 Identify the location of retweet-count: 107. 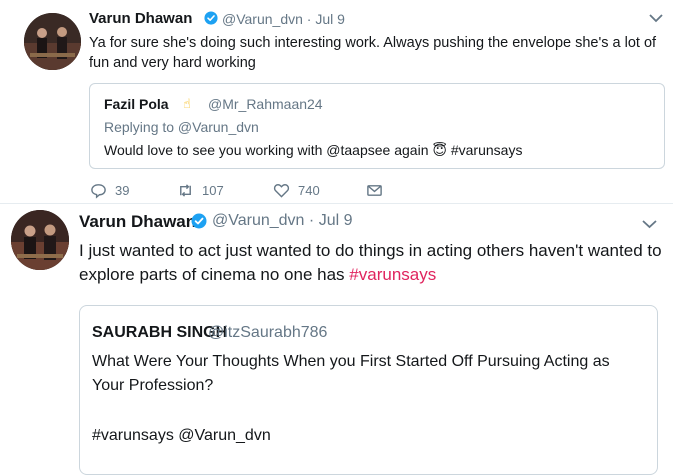
(213, 190).